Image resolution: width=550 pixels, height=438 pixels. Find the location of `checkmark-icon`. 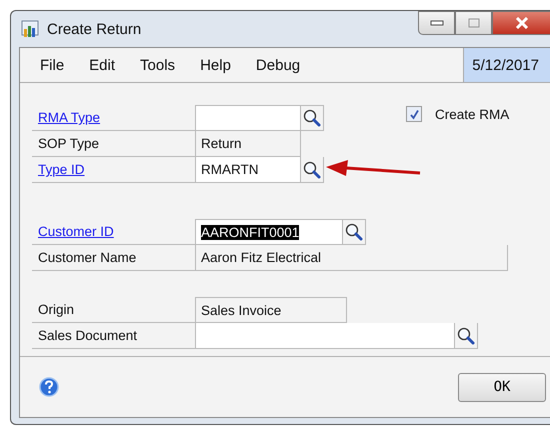

checkmark-icon is located at coordinates (414, 114).